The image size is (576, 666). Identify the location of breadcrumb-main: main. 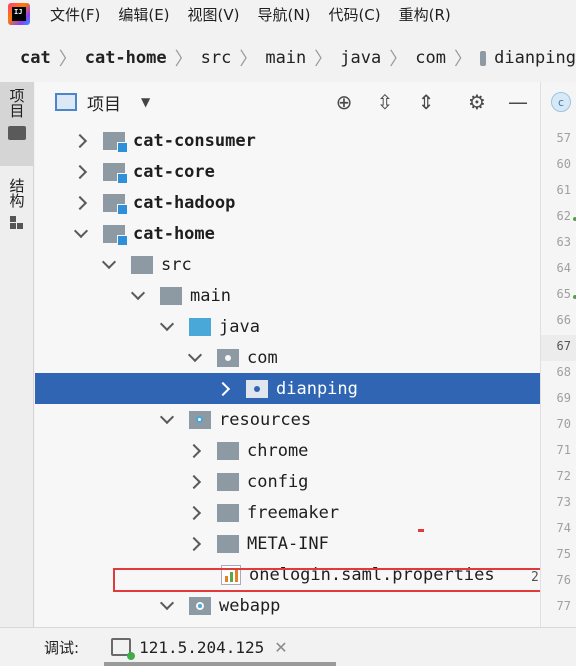
(285, 58).